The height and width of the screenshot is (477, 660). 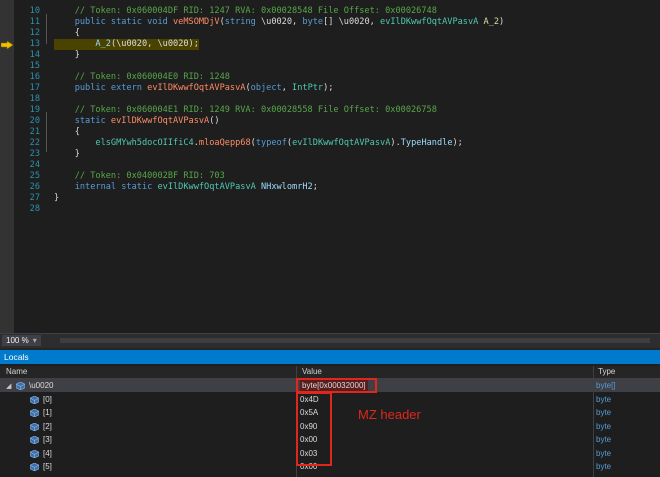 I want to click on line-number: 25, so click(x=34, y=176).